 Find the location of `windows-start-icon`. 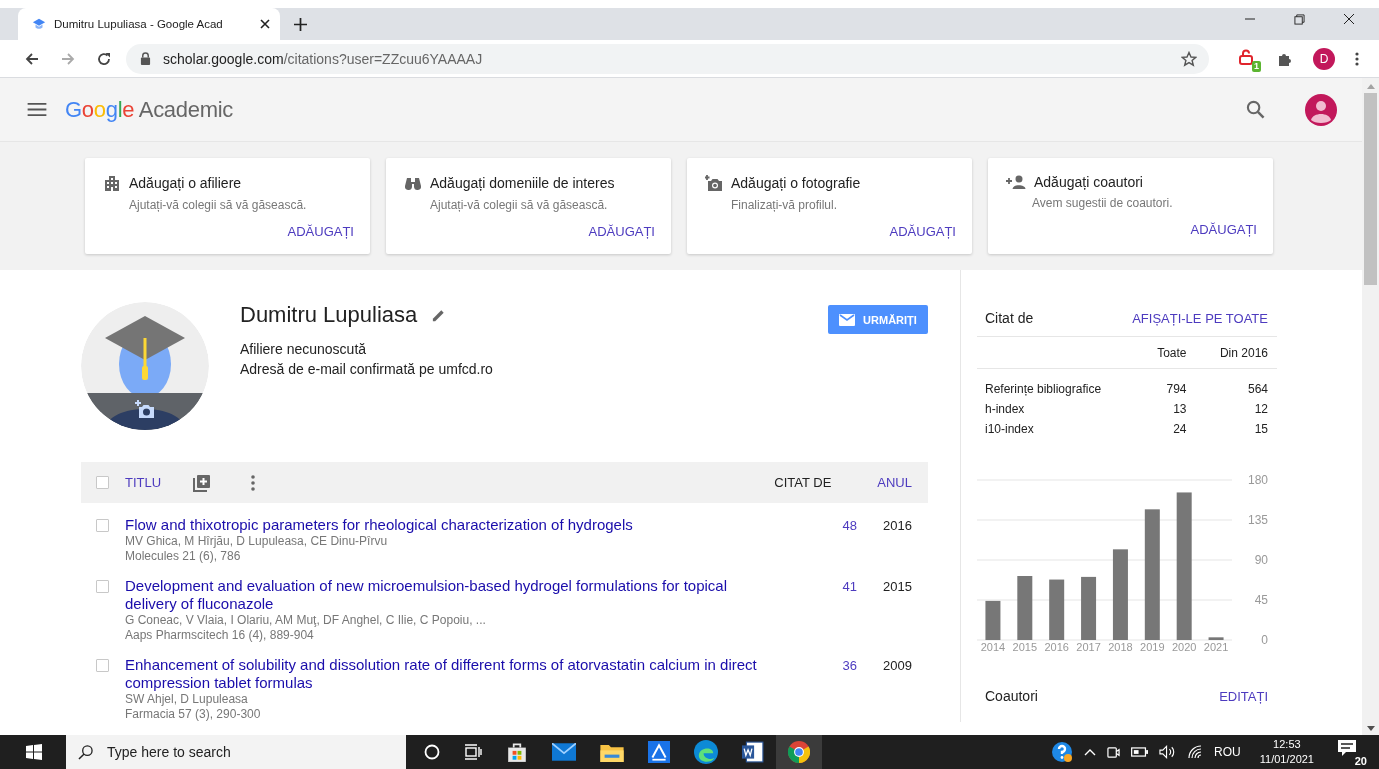

windows-start-icon is located at coordinates (34, 752).